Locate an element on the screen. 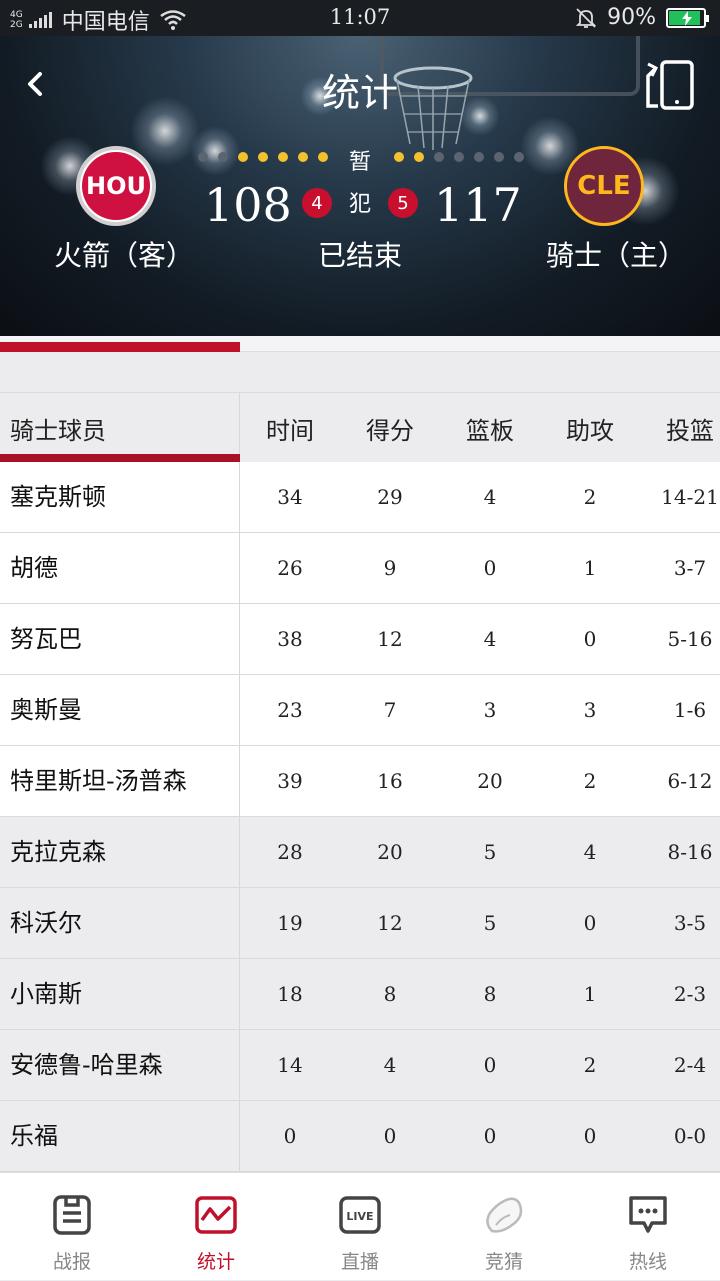 The height and width of the screenshot is (1281, 720). player-name: 乐福 is located at coordinates (120, 1136).